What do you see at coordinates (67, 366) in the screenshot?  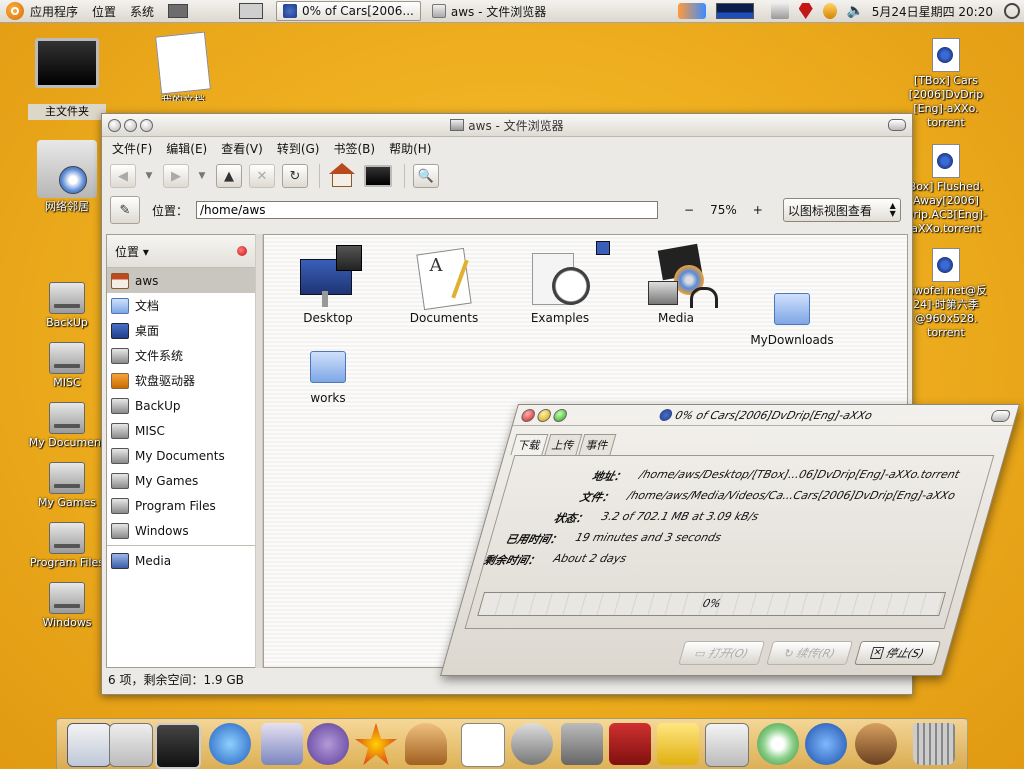 I see `desktop-icon-misc: MISC` at bounding box center [67, 366].